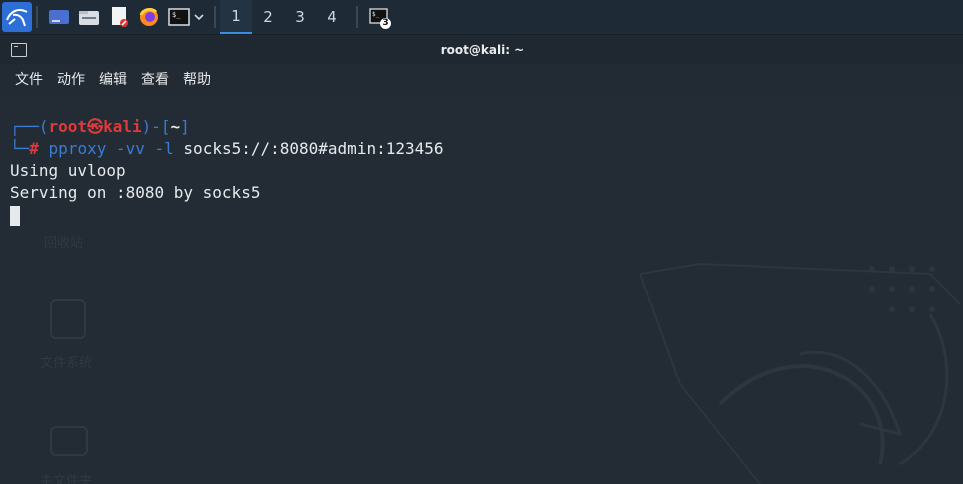 The width and height of the screenshot is (963, 484). I want to click on workspace-4: 4, so click(332, 17).